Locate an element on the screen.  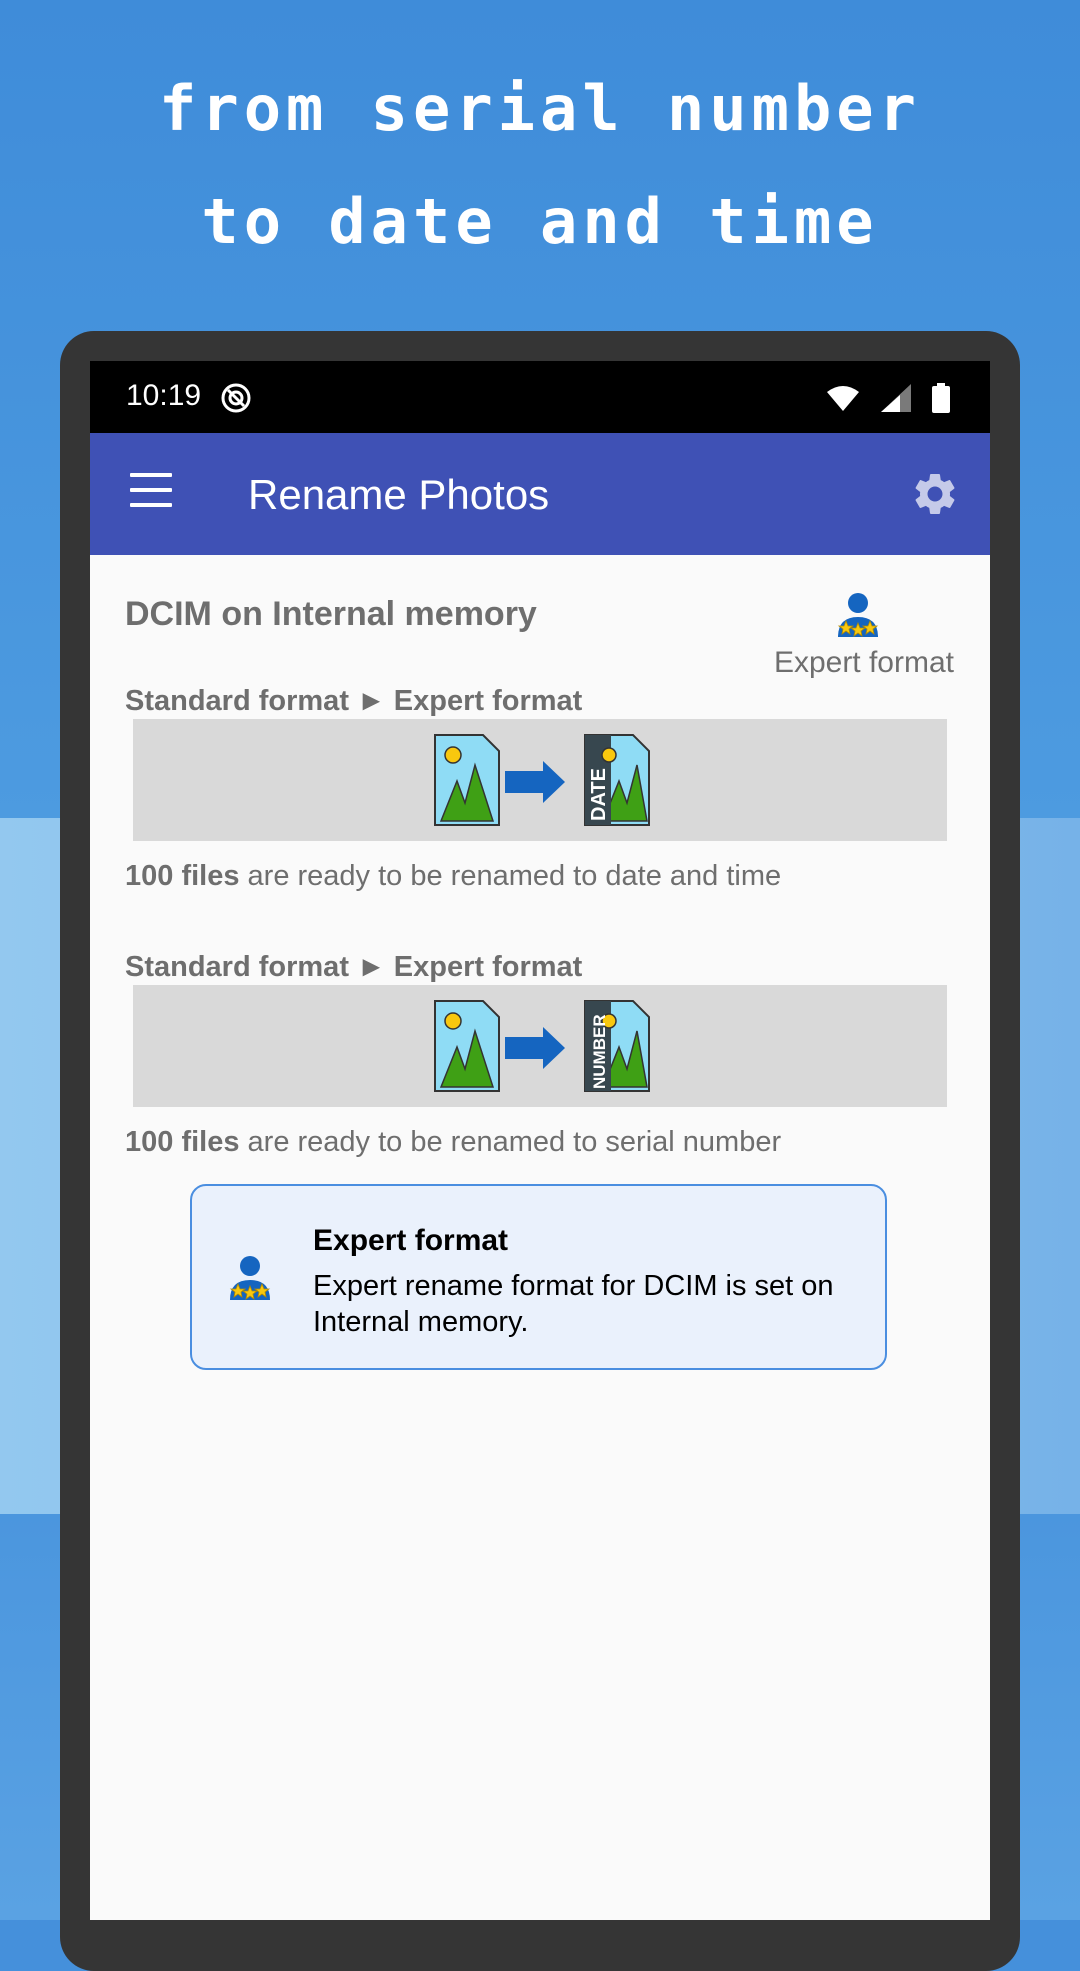
date-tag-text: DATE is located at coordinates (599, 794).